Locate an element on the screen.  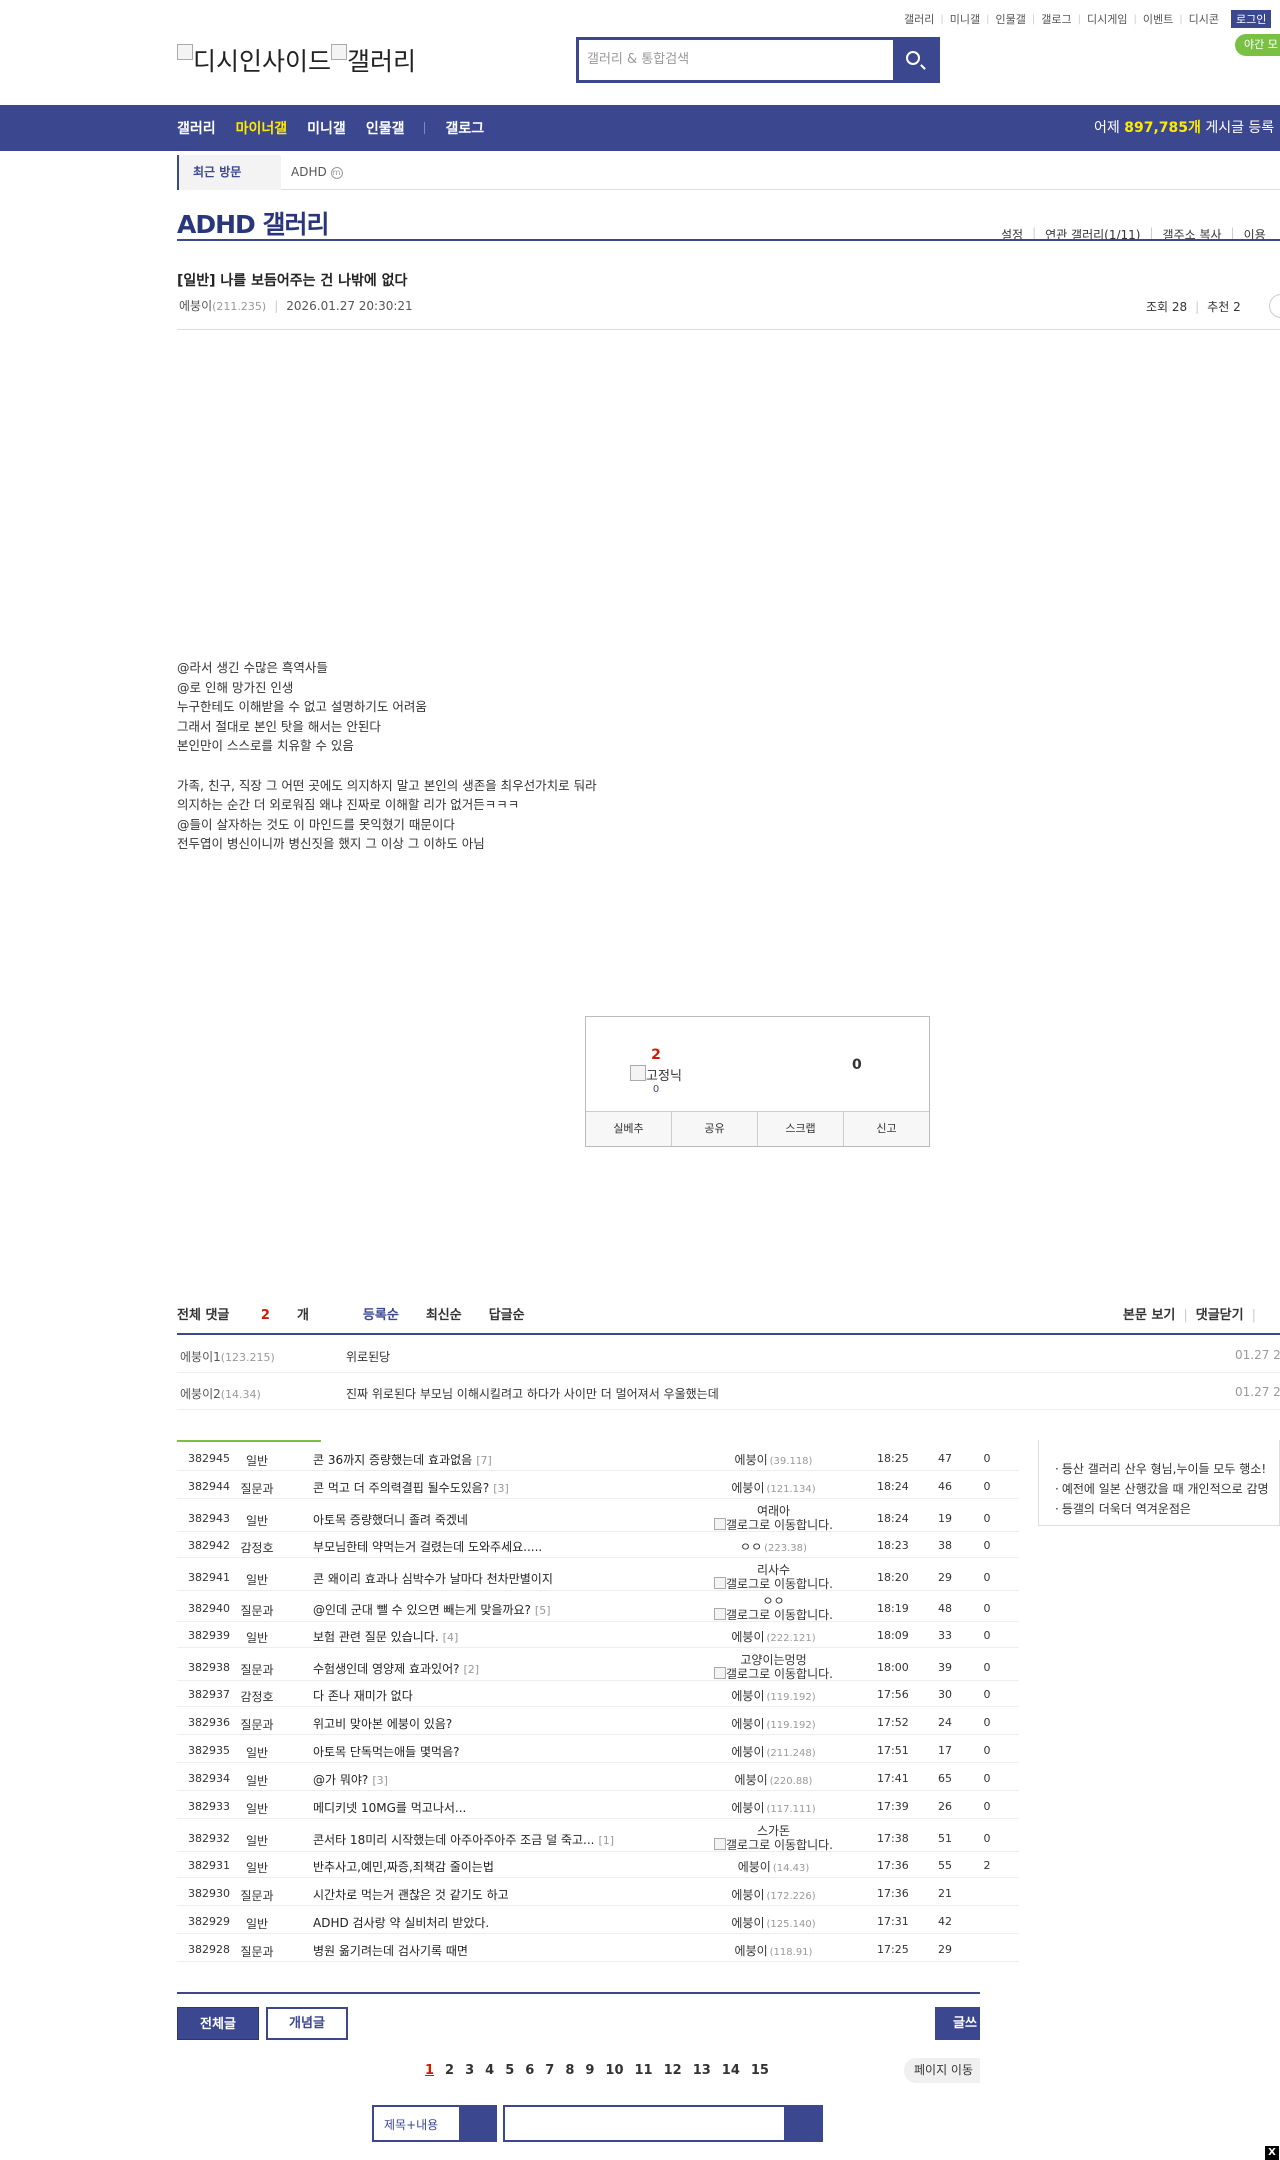
page-link: 3 is located at coordinates (469, 2070).